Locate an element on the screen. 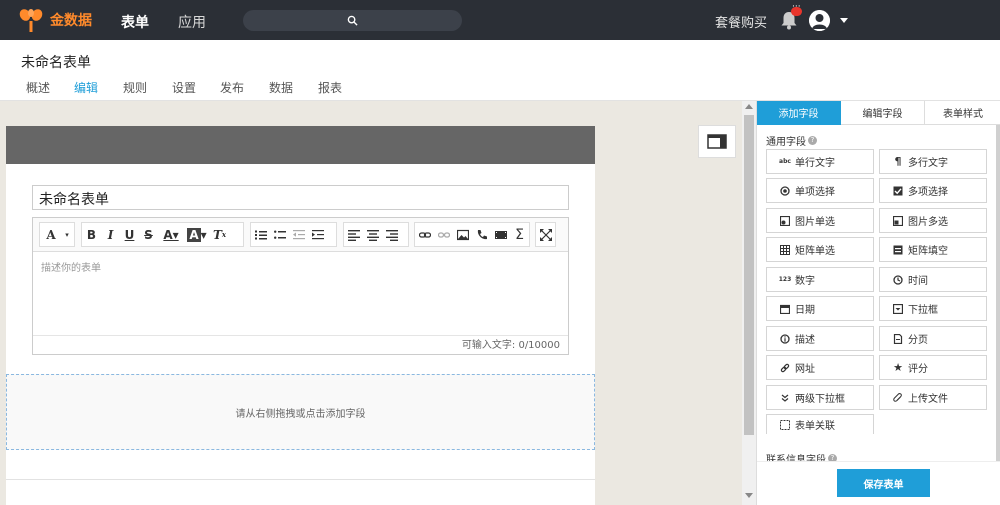 This screenshot has height=505, width=1000. field-matrix-single-button: 矩阵单选 is located at coordinates (820, 249).